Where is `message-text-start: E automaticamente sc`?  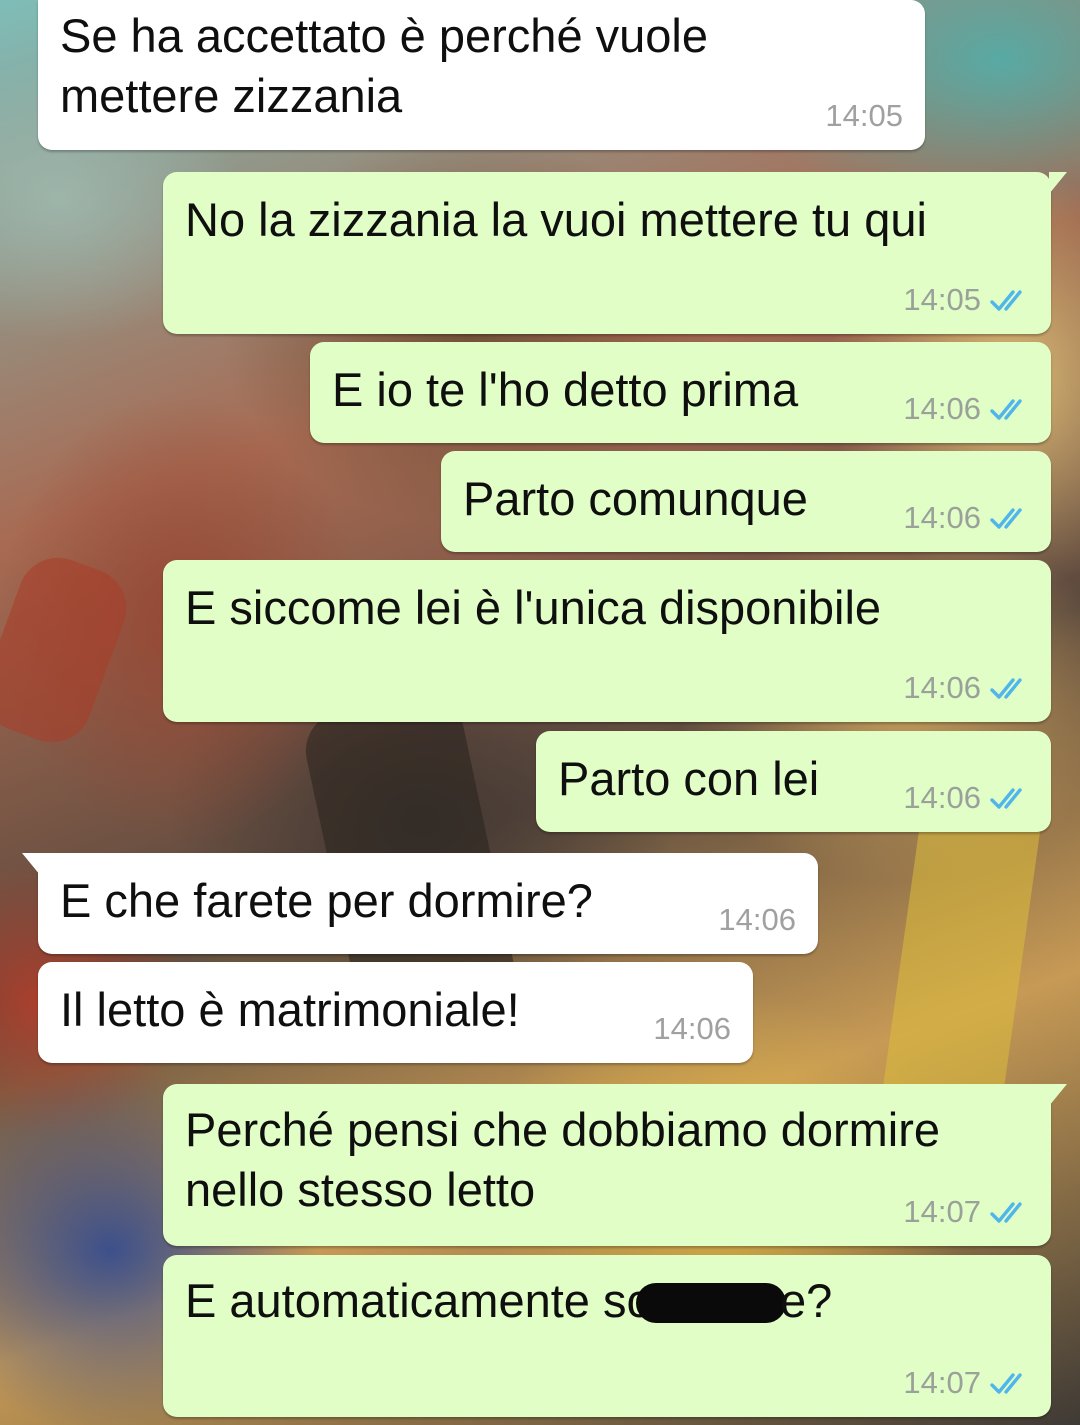 message-text-start: E automaticamente sc is located at coordinates (417, 1300).